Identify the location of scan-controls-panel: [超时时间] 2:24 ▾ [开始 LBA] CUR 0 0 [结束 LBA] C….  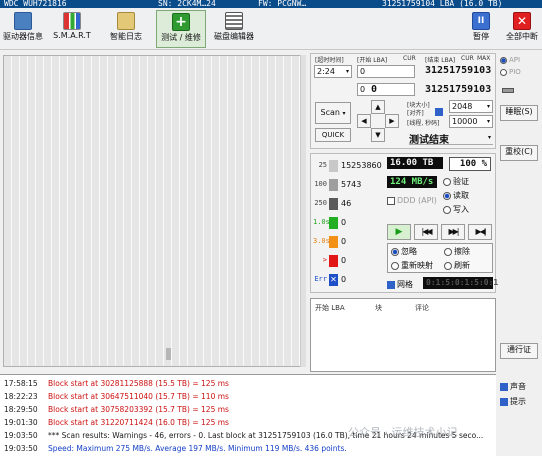
(403, 101).